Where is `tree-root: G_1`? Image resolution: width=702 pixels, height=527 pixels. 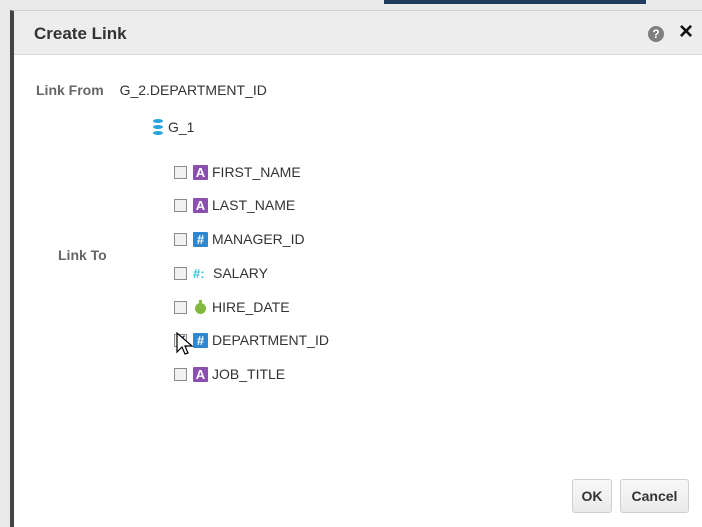
tree-root: G_1 is located at coordinates (173, 127).